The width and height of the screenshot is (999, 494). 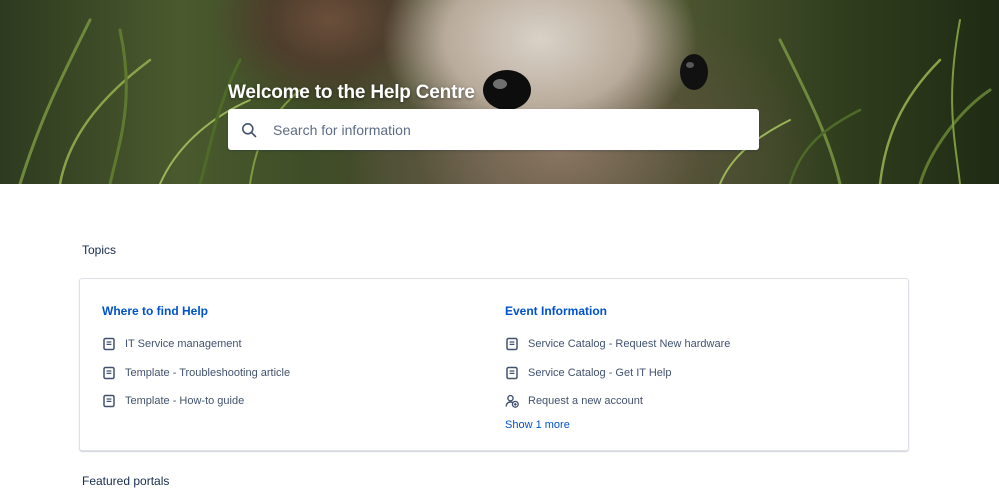 I want to click on topic-title-link: Where to find Help, so click(x=196, y=311).